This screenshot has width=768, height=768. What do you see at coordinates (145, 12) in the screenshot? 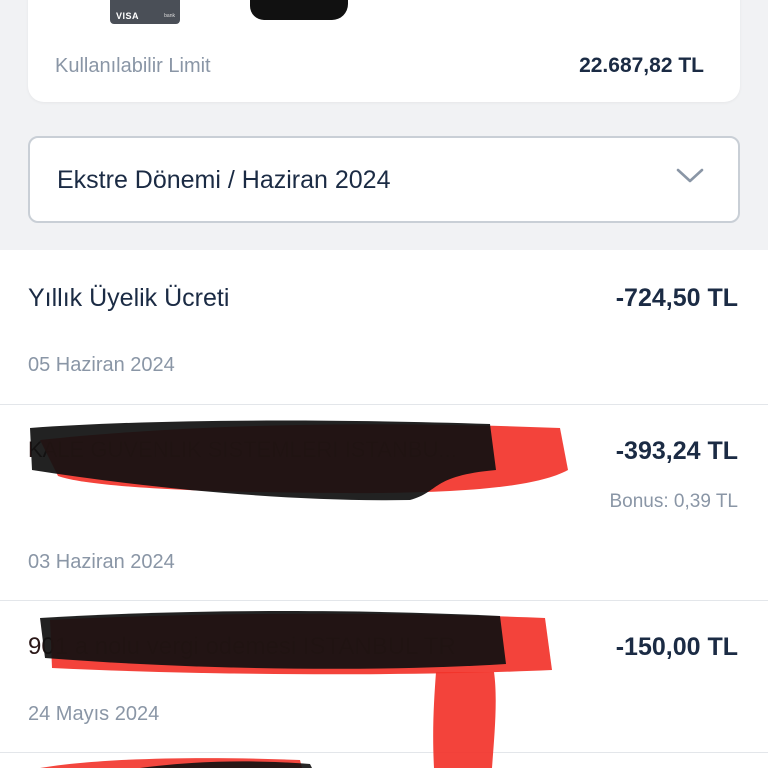
I see `credit-card-thumbnail: VISA bank` at bounding box center [145, 12].